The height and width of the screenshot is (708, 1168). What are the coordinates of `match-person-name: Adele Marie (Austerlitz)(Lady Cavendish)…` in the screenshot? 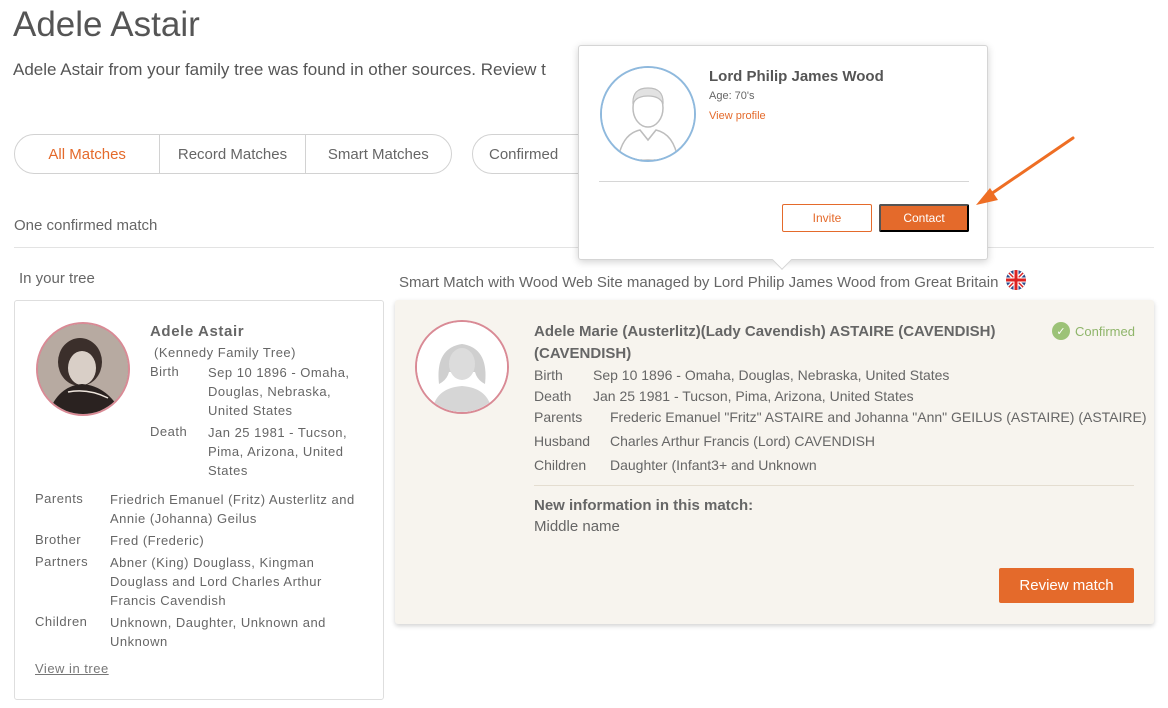 It's located at (765, 342).